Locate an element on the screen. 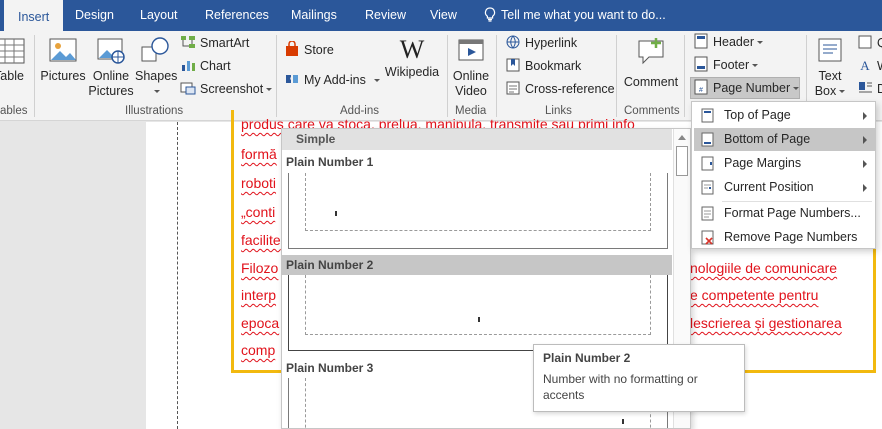 The width and height of the screenshot is (882, 429). table-label: Table is located at coordinates (12, 76).